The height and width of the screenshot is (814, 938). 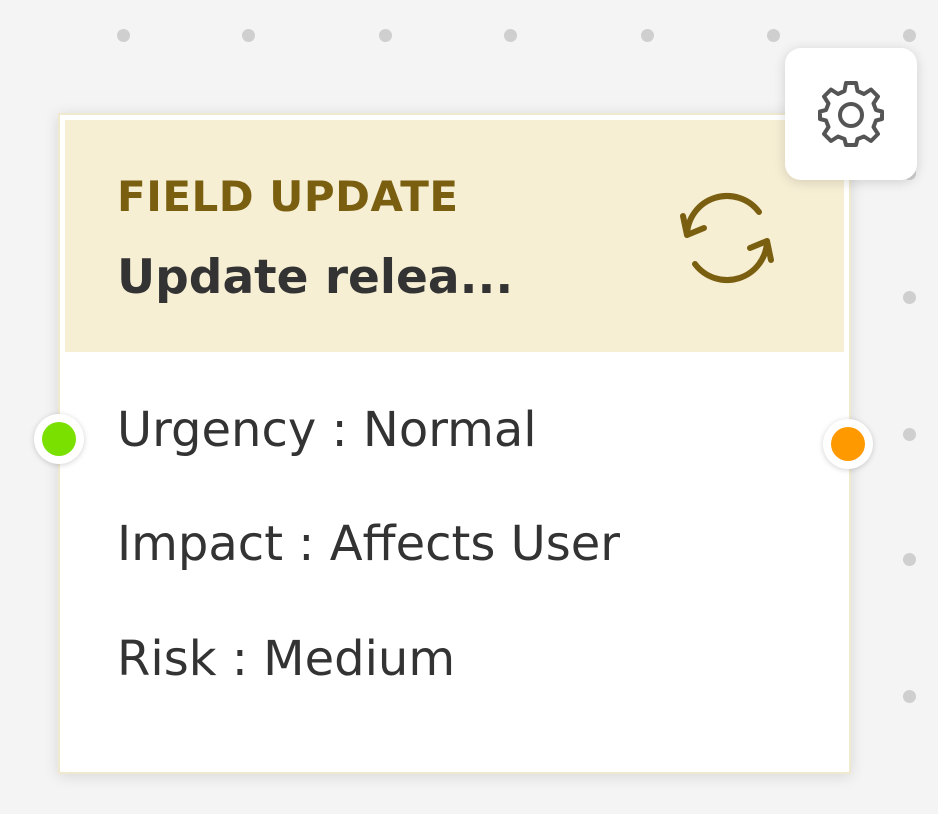 What do you see at coordinates (369, 544) in the screenshot?
I see `field-impact: Impact : Affects User` at bounding box center [369, 544].